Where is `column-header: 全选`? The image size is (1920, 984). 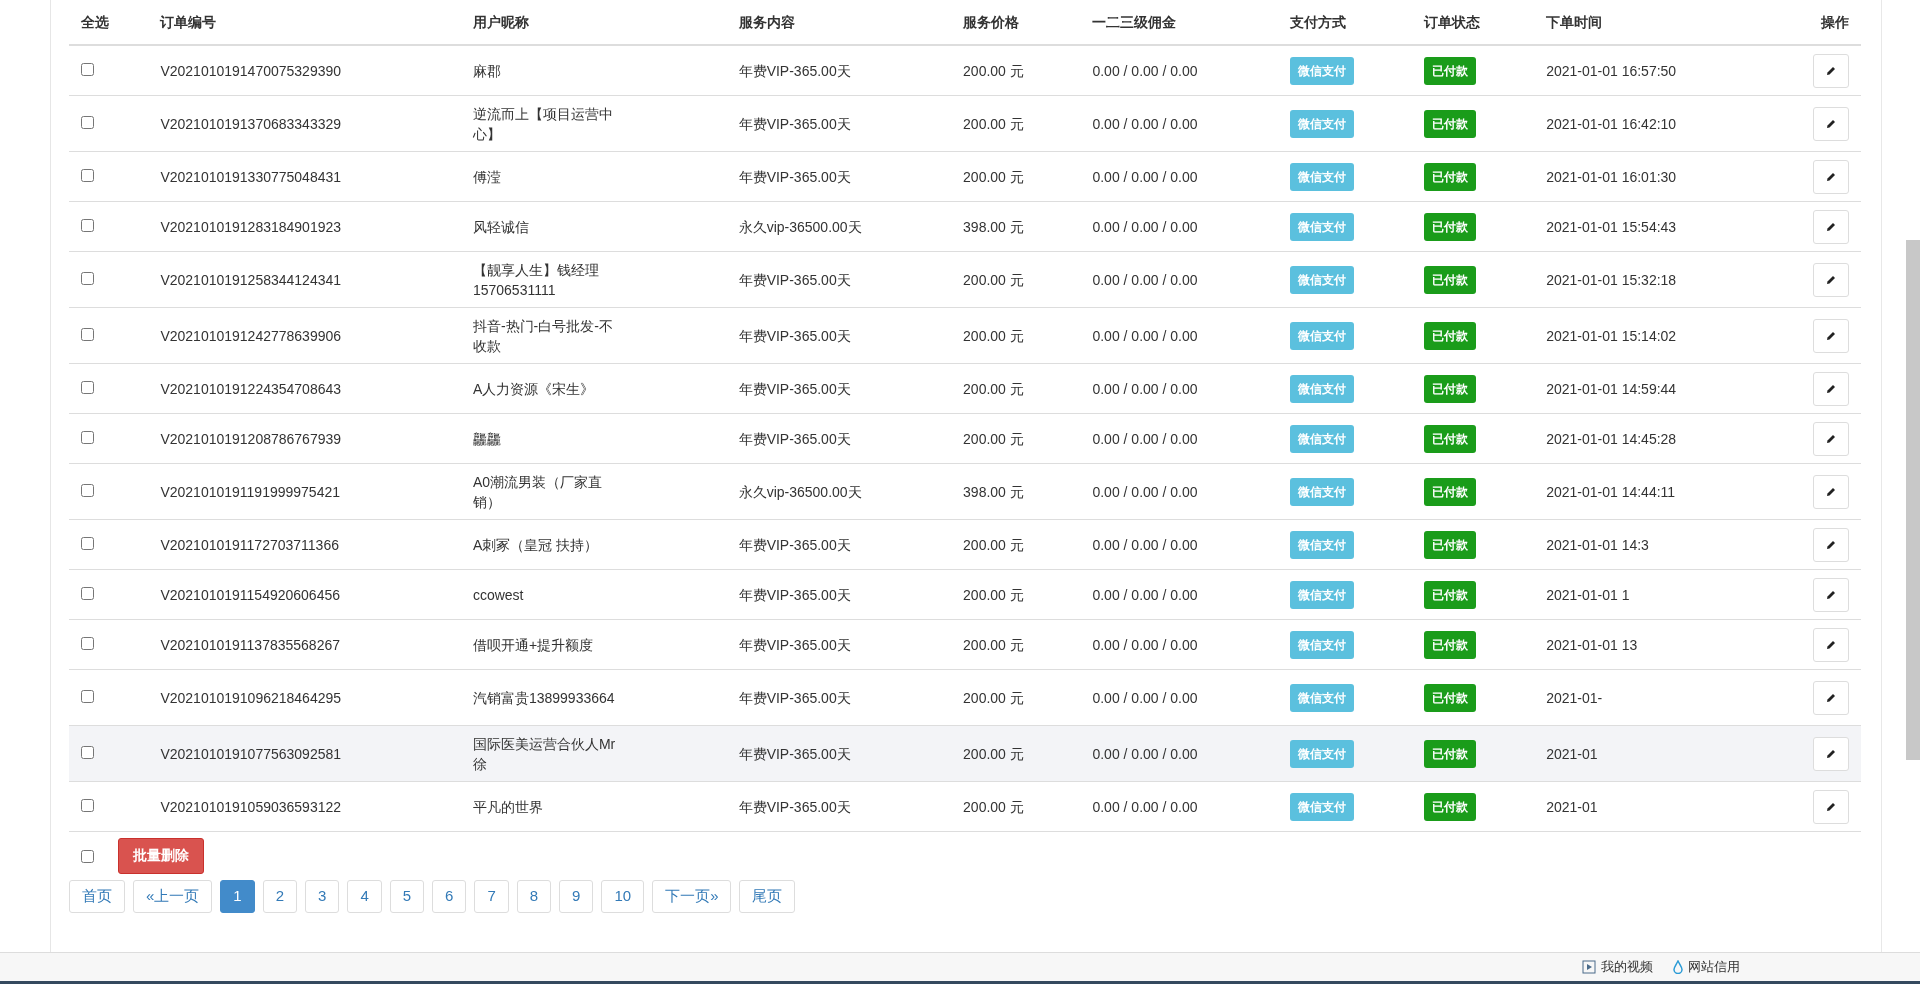
column-header: 全选 is located at coordinates (95, 22).